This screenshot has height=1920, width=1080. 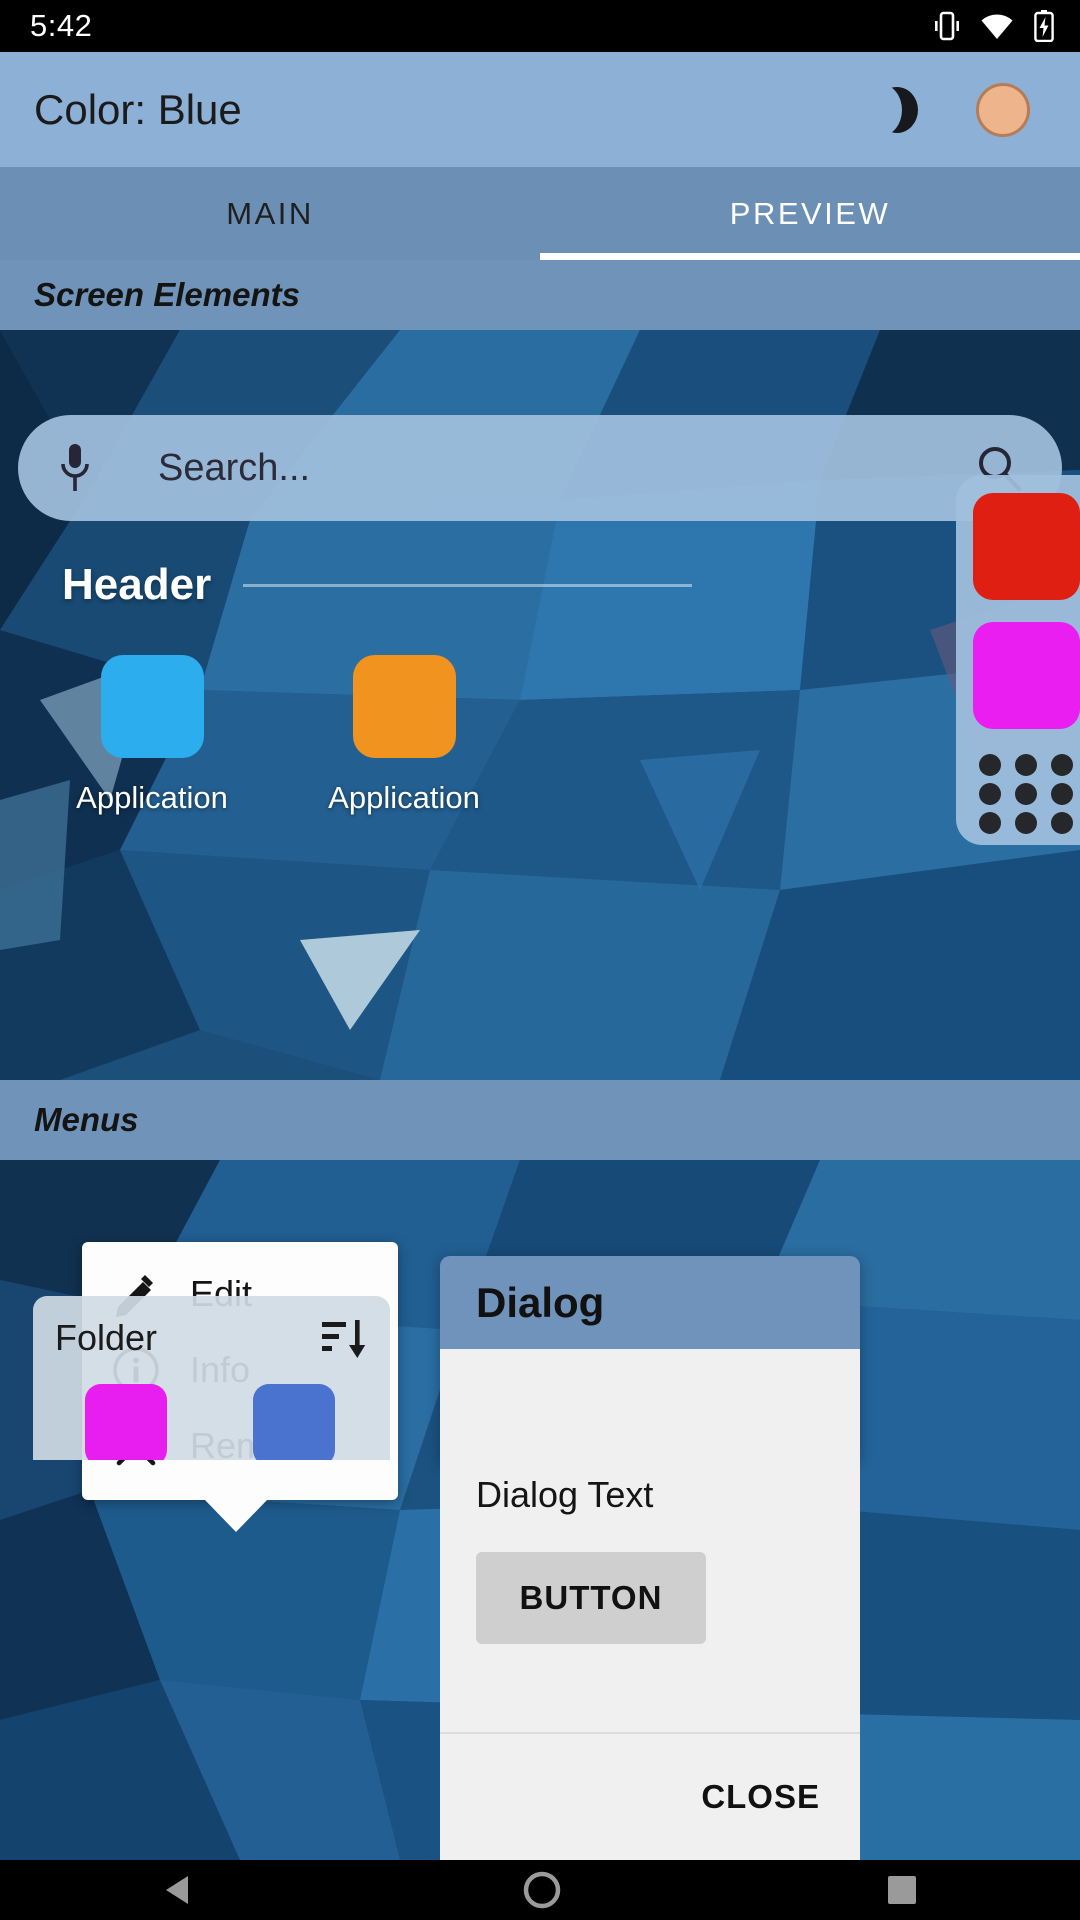 I want to click on home-circle-icon, so click(x=542, y=1890).